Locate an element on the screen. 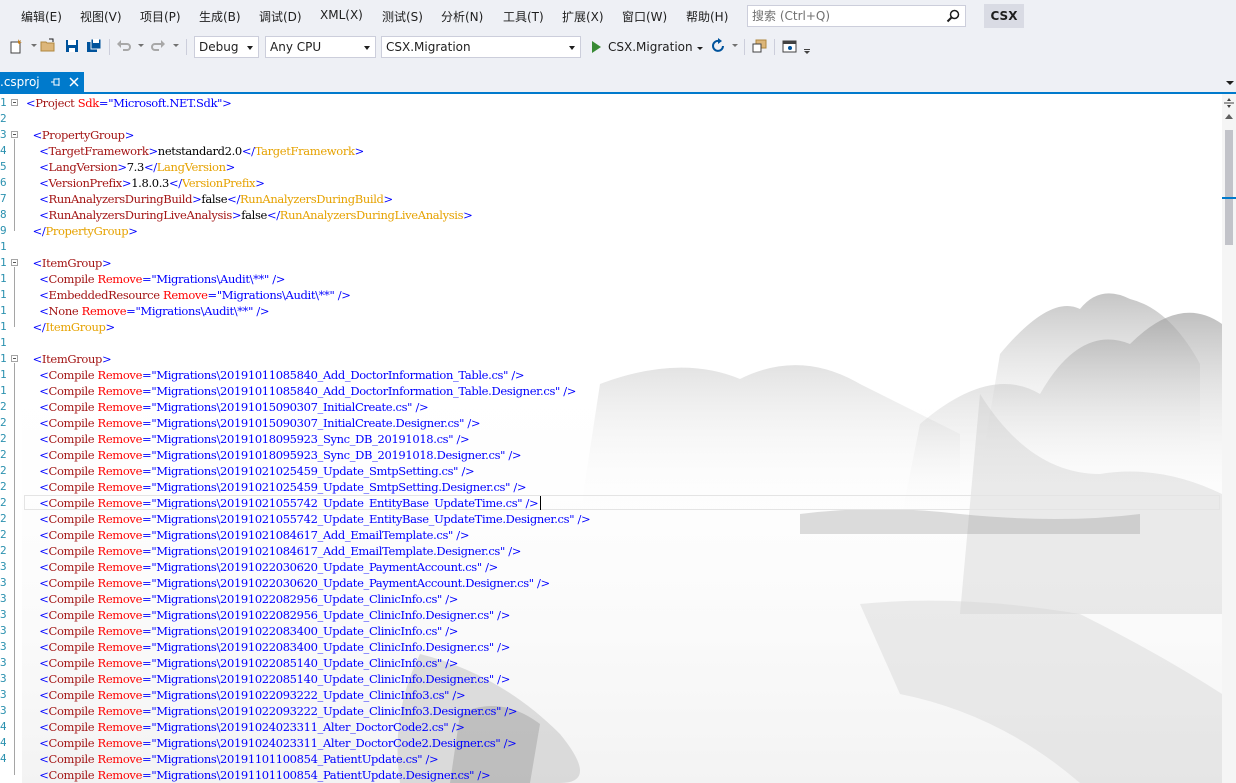 The width and height of the screenshot is (1236, 783). line-number: 39 is located at coordinates (3, 711).